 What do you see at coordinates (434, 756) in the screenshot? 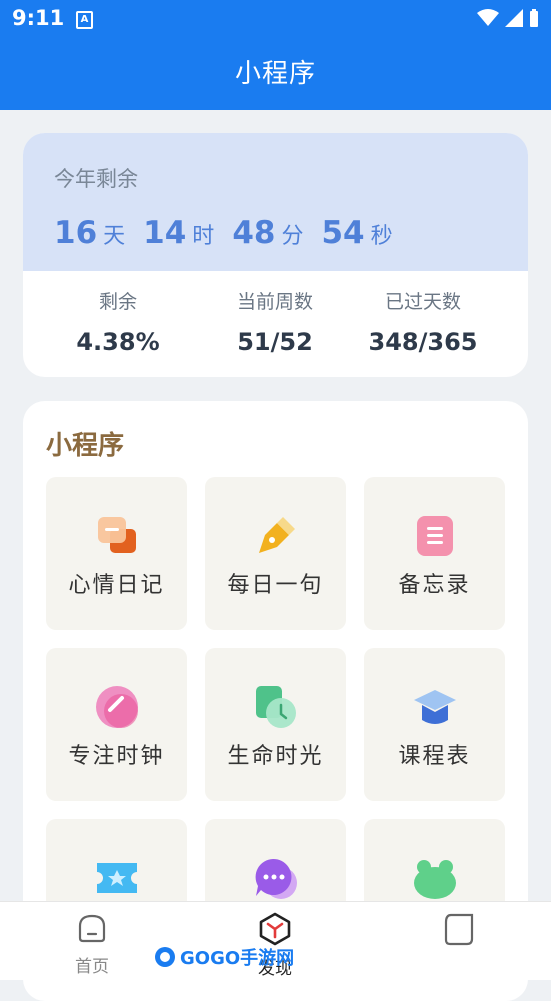
I see `app-label: 课程表` at bounding box center [434, 756].